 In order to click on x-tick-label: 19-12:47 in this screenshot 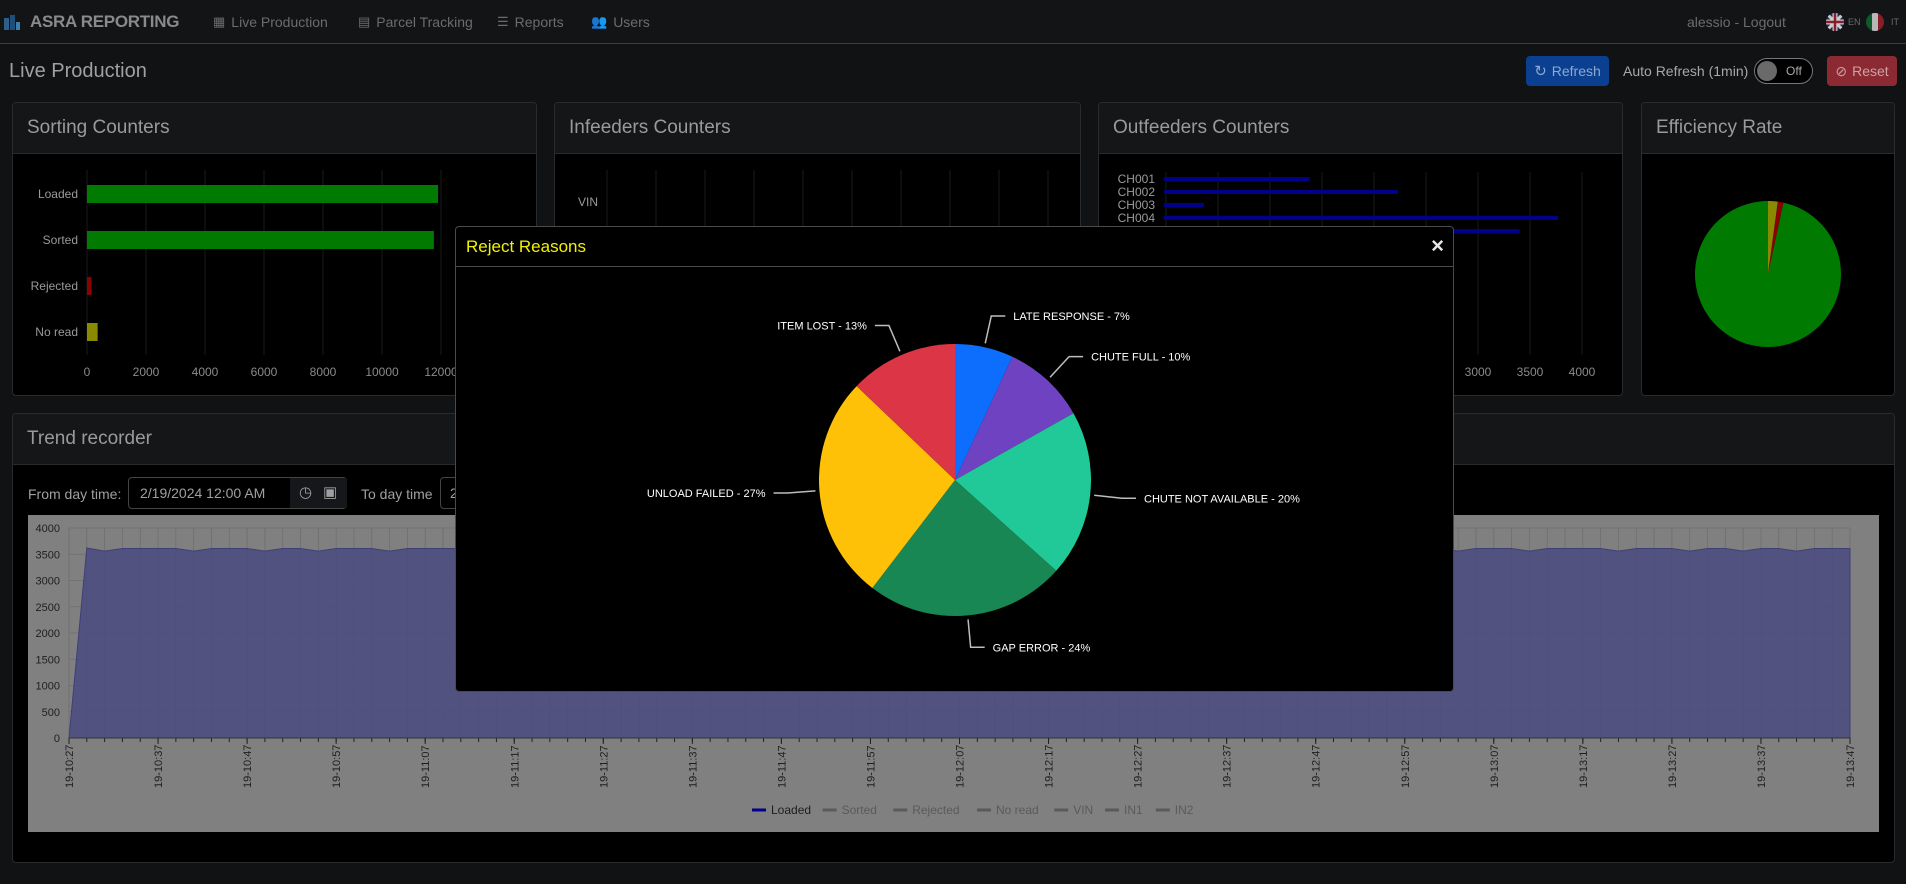, I will do `click(1317, 766)`.